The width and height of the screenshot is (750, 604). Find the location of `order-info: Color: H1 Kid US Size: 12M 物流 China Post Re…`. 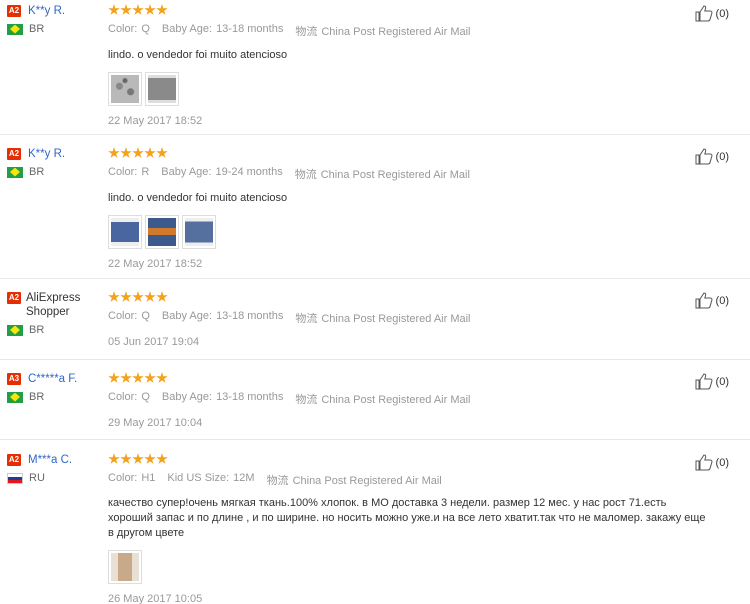

order-info: Color: H1 Kid US Size: 12M 物流 China Post Re… is located at coordinates (398, 480).